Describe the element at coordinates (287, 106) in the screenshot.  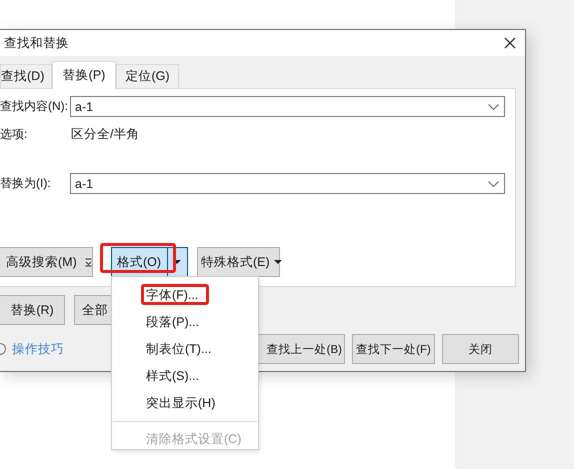
I see `find-field: a-1` at that location.